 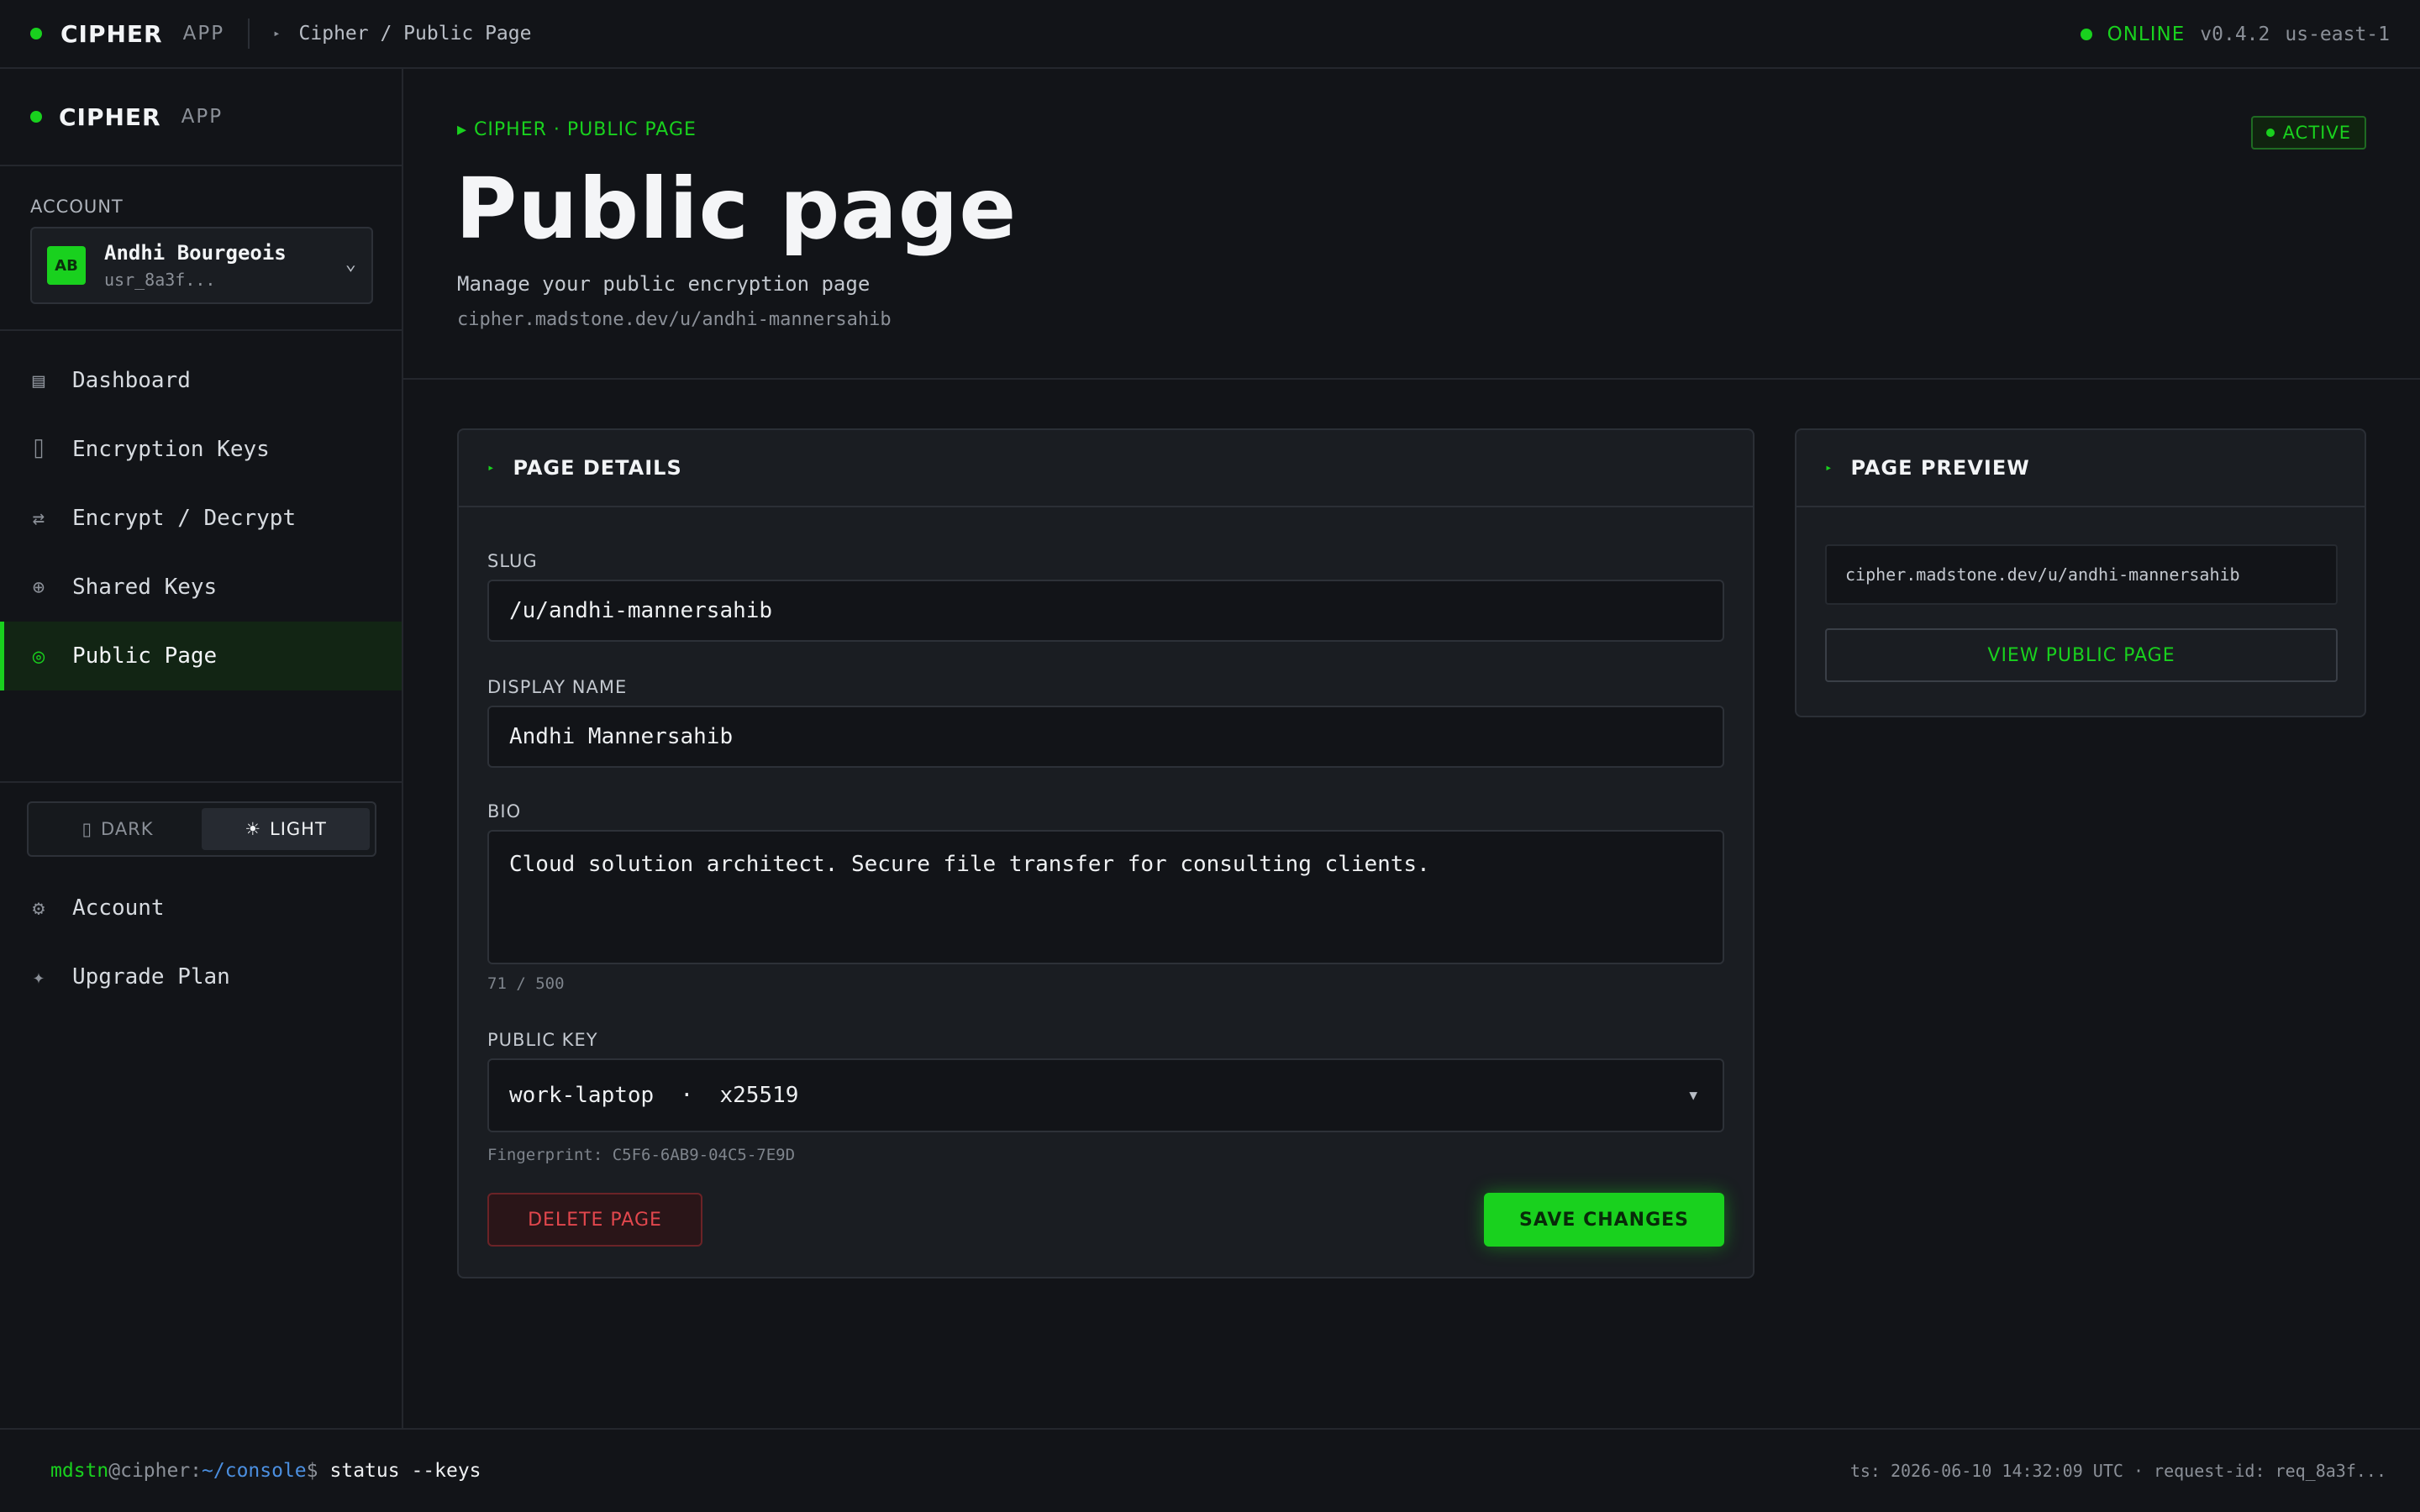 I want to click on online-status: ONLINE, so click(x=2147, y=34).